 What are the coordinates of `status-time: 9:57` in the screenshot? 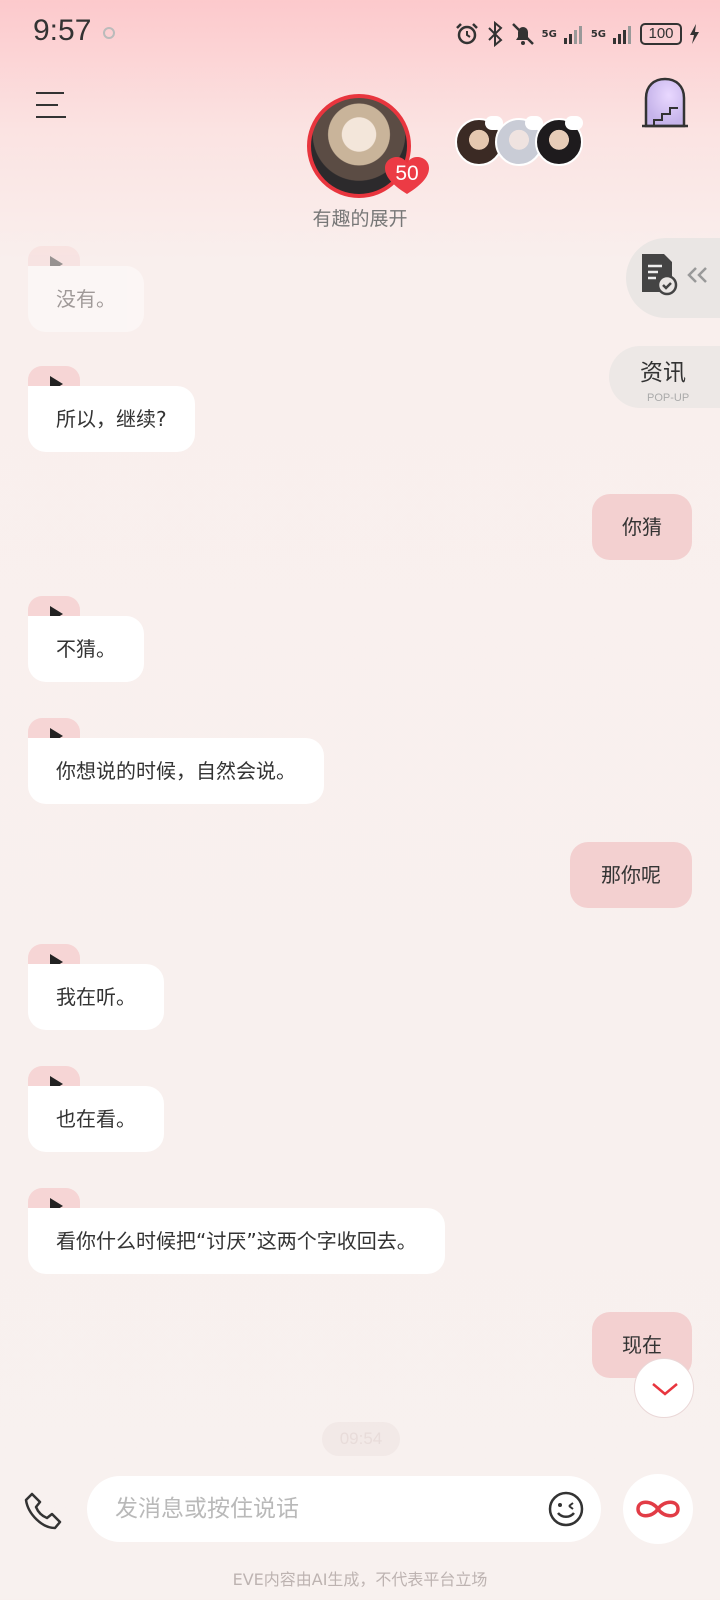 It's located at (62, 30).